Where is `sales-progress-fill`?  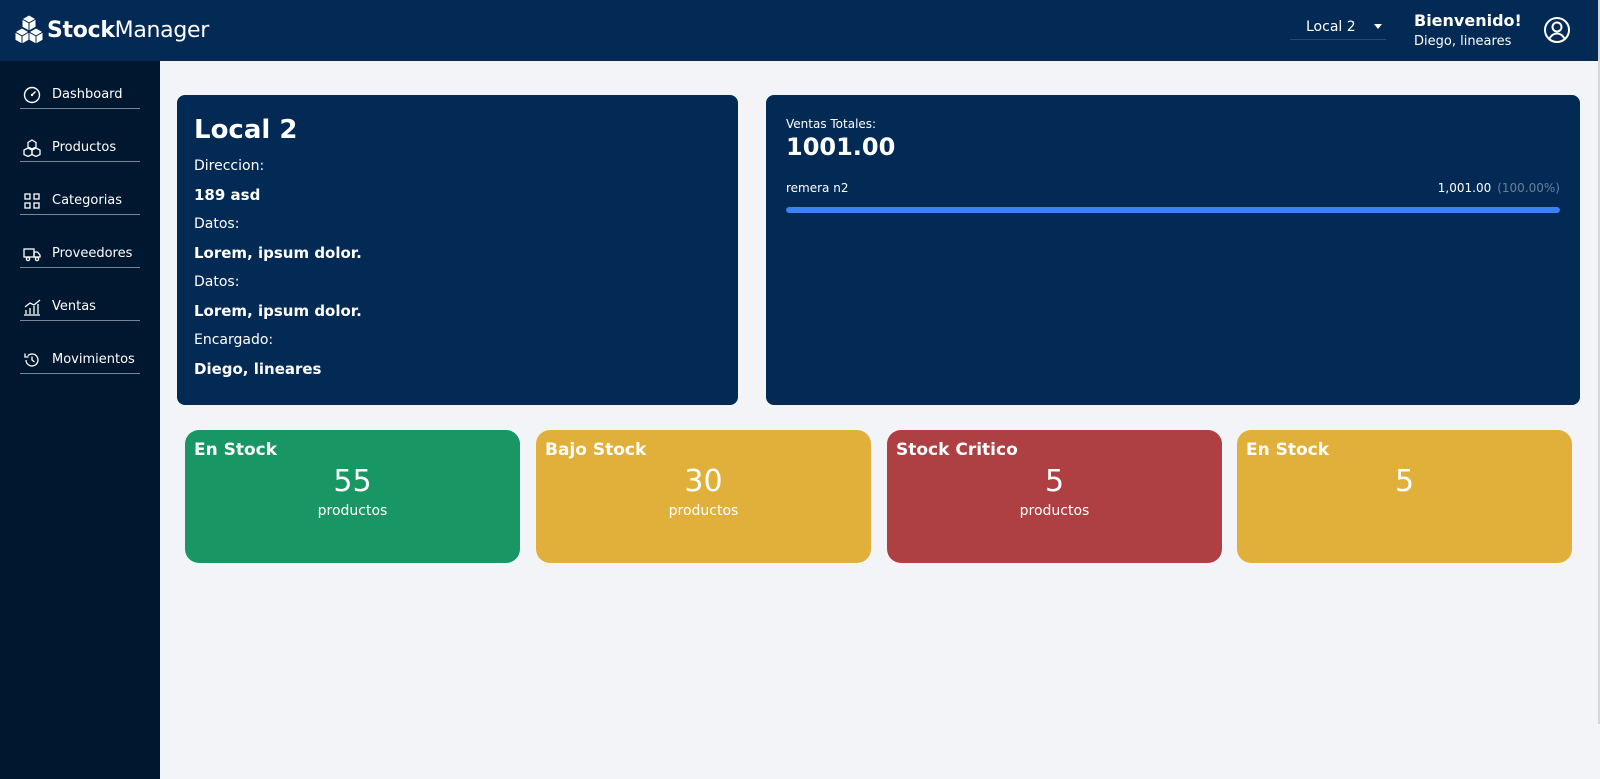 sales-progress-fill is located at coordinates (1173, 210).